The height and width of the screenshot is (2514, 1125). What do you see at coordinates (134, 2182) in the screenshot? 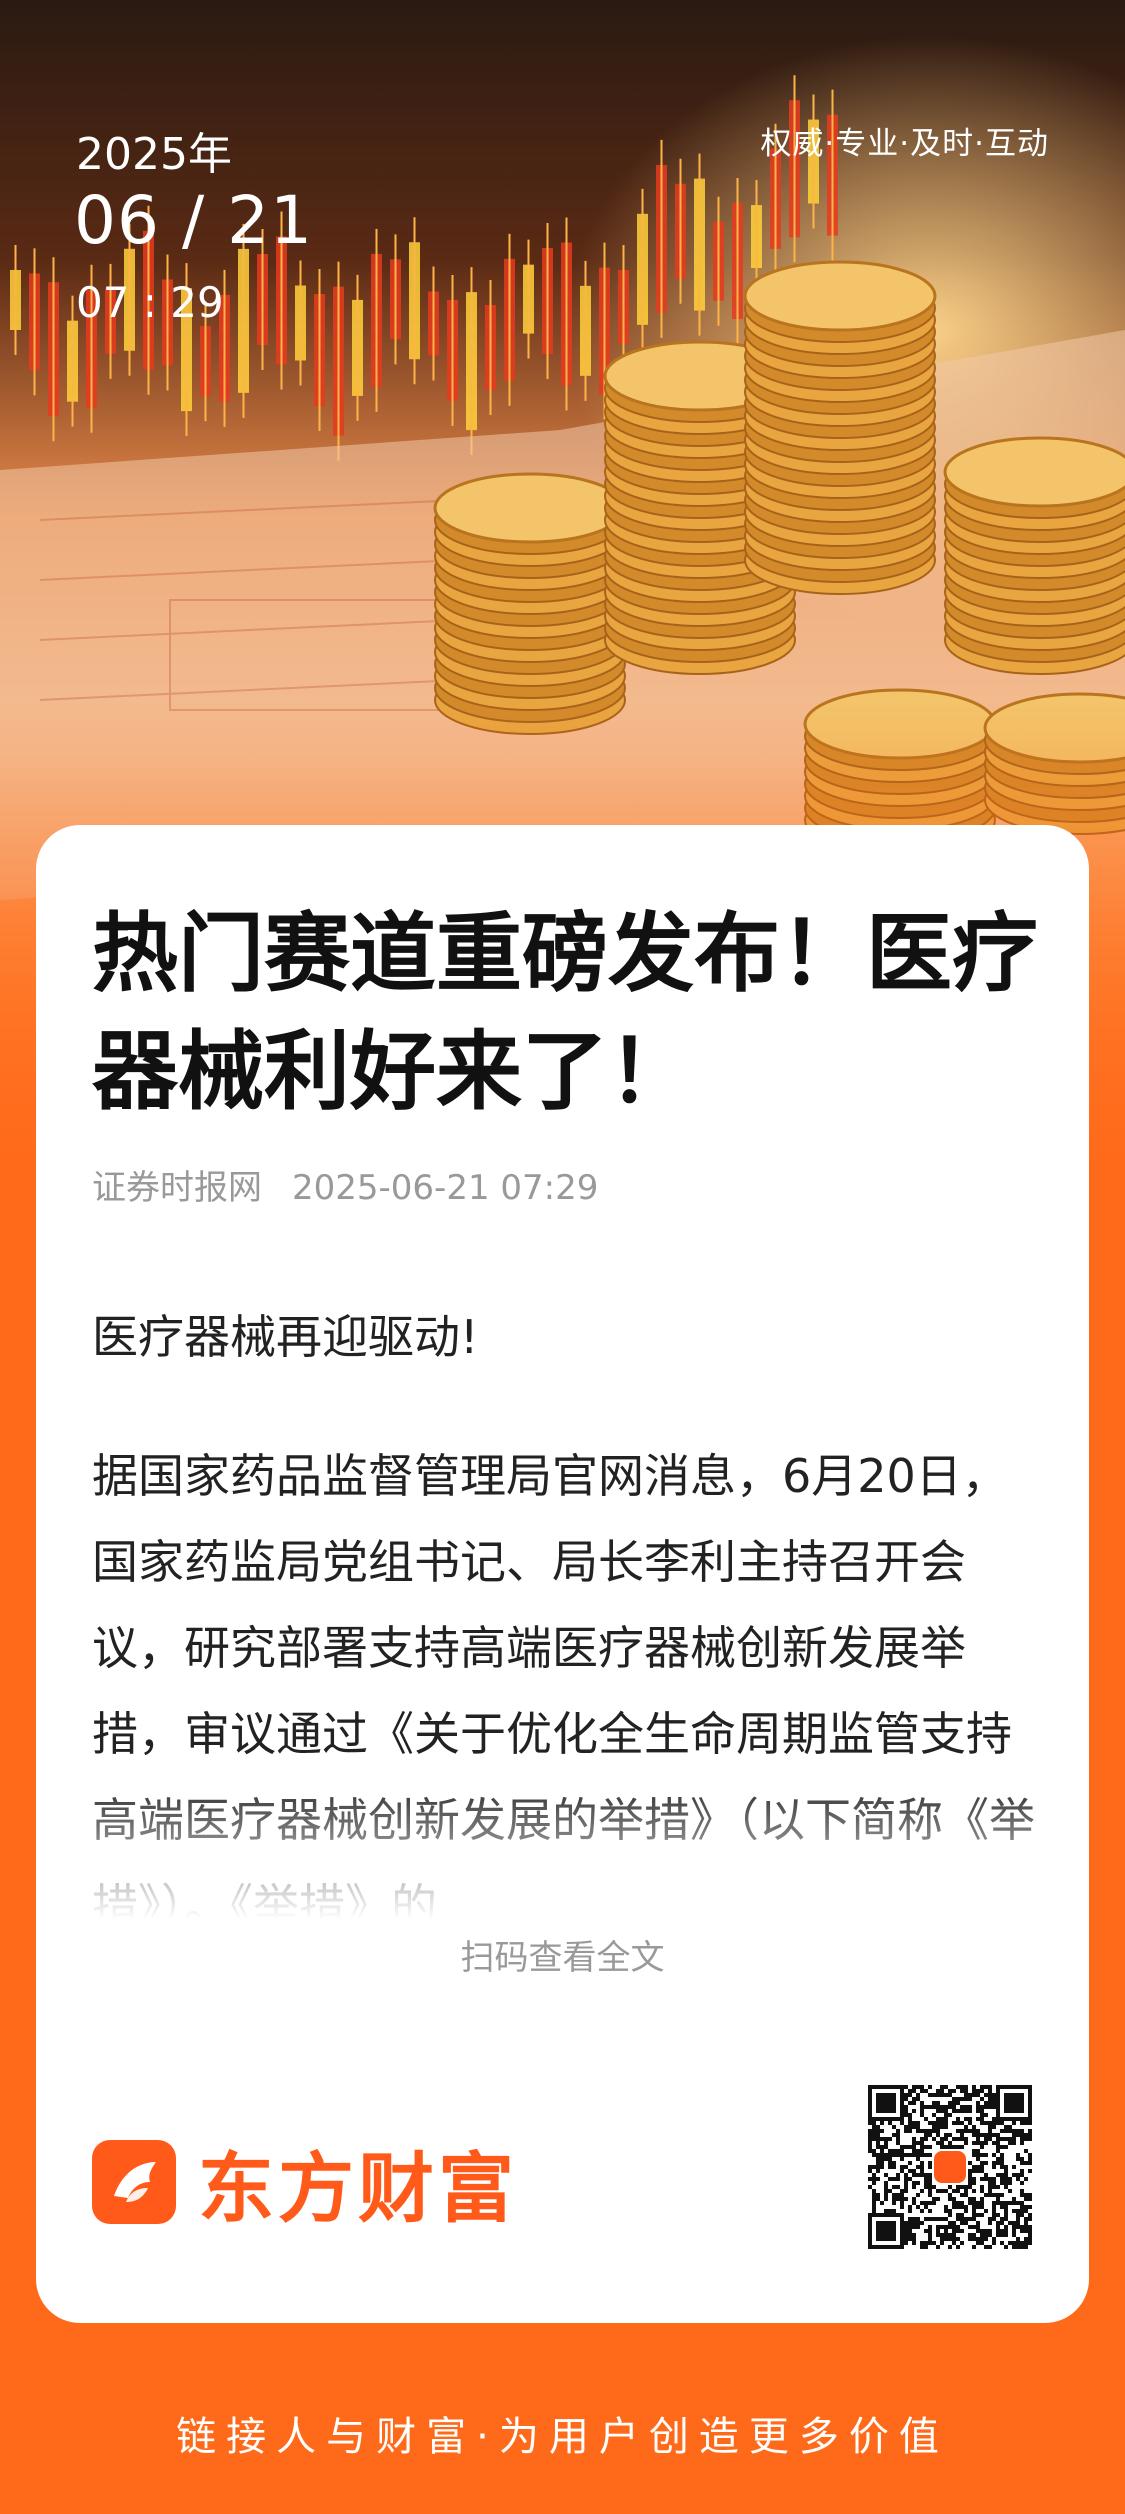
I see `eastmoney-logo-icon` at bounding box center [134, 2182].